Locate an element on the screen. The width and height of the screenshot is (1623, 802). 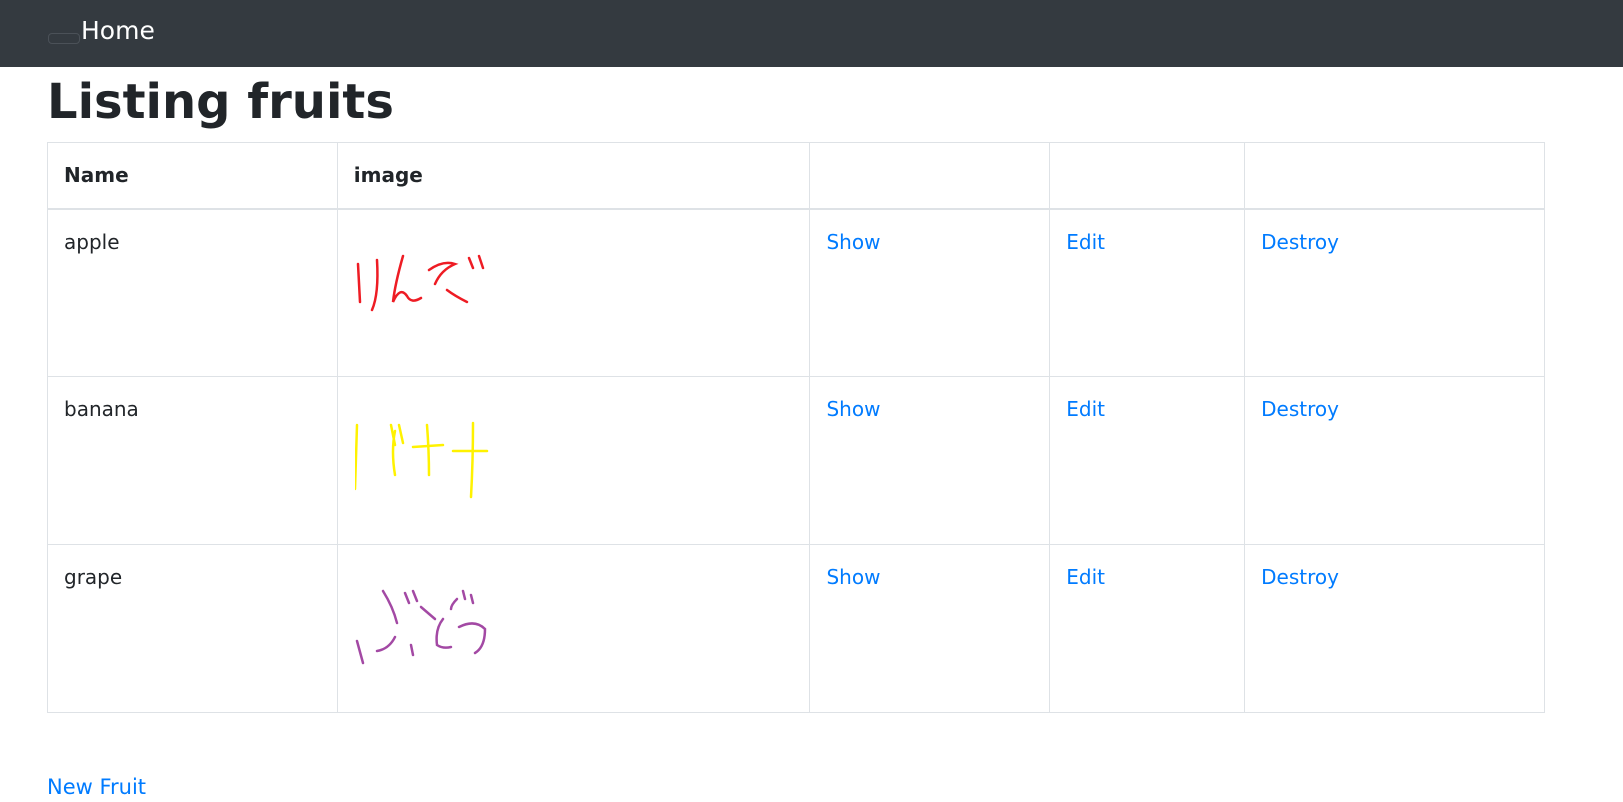
top-navbar: Home is located at coordinates (811, 33).